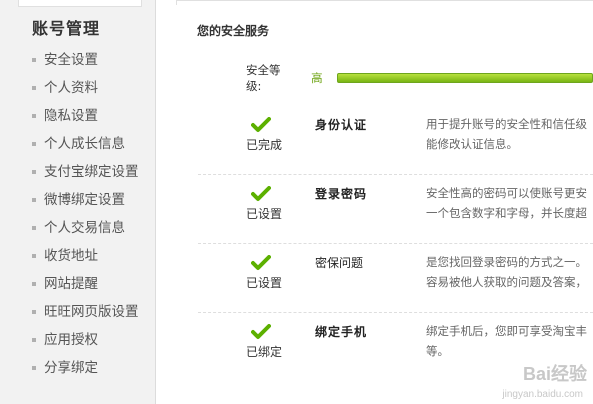  What do you see at coordinates (464, 78) in the screenshot?
I see `security-level-bar` at bounding box center [464, 78].